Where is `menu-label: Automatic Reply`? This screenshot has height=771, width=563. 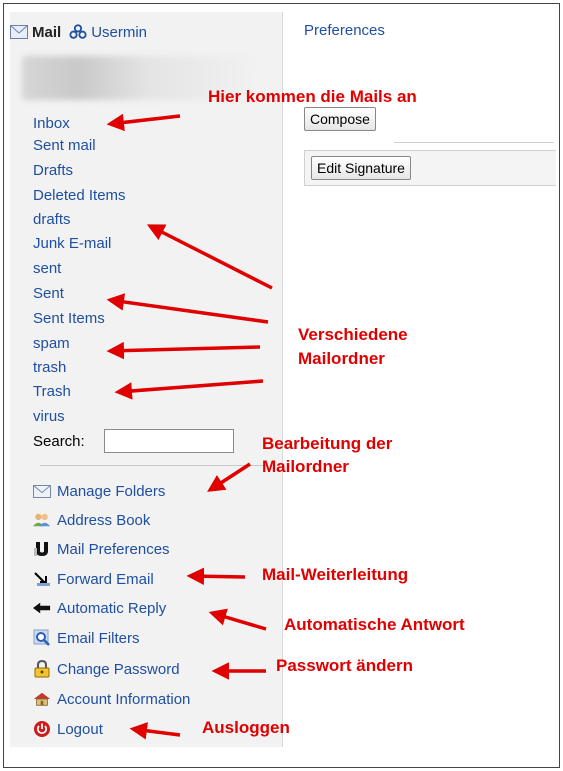
menu-label: Automatic Reply is located at coordinates (111, 608).